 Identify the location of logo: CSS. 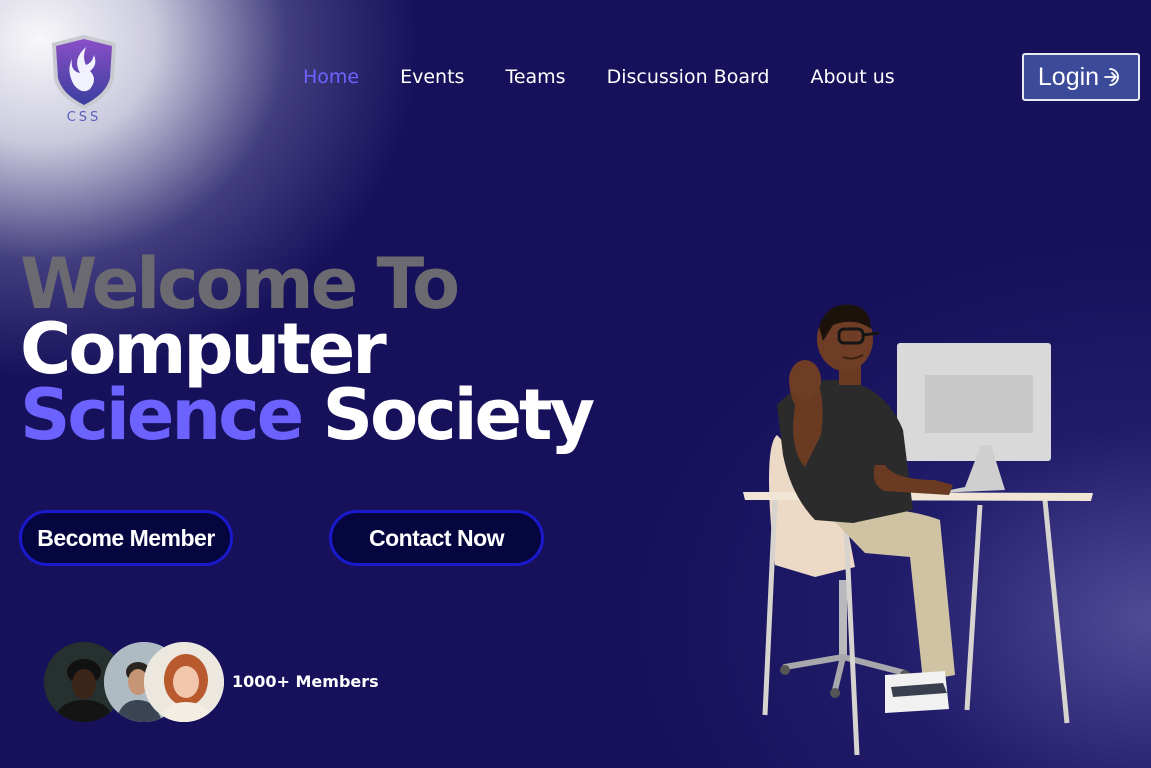
(84, 78).